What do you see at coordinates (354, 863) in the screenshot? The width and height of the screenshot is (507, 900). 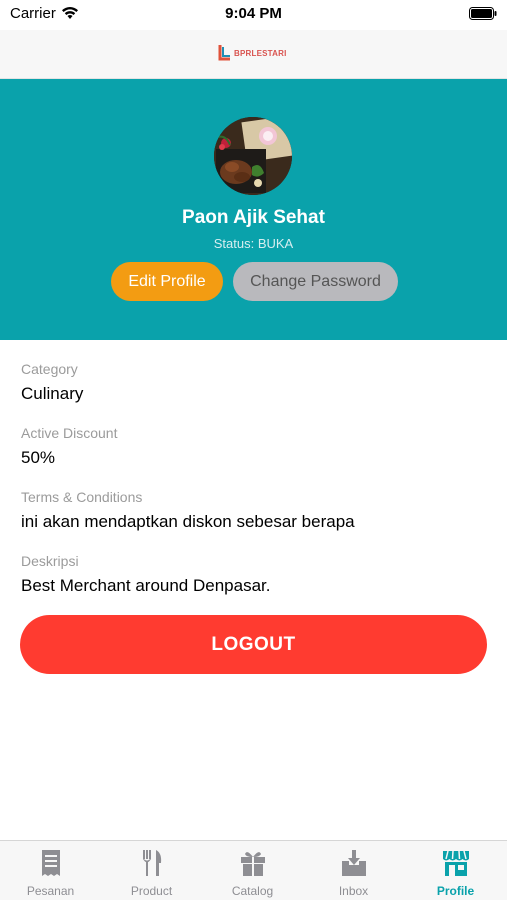 I see `inbox-download-icon` at bounding box center [354, 863].